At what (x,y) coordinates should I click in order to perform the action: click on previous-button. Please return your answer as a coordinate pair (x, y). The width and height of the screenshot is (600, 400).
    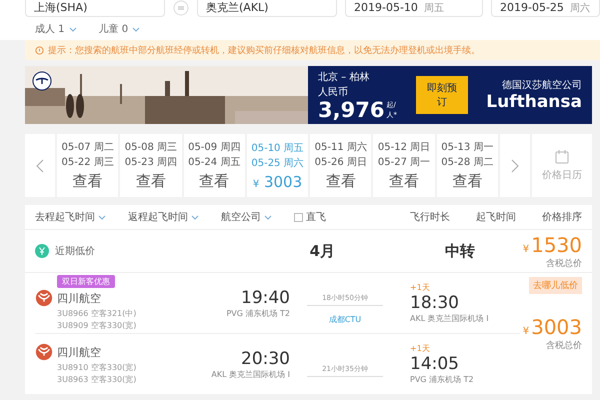
    Looking at the image, I should click on (40, 165).